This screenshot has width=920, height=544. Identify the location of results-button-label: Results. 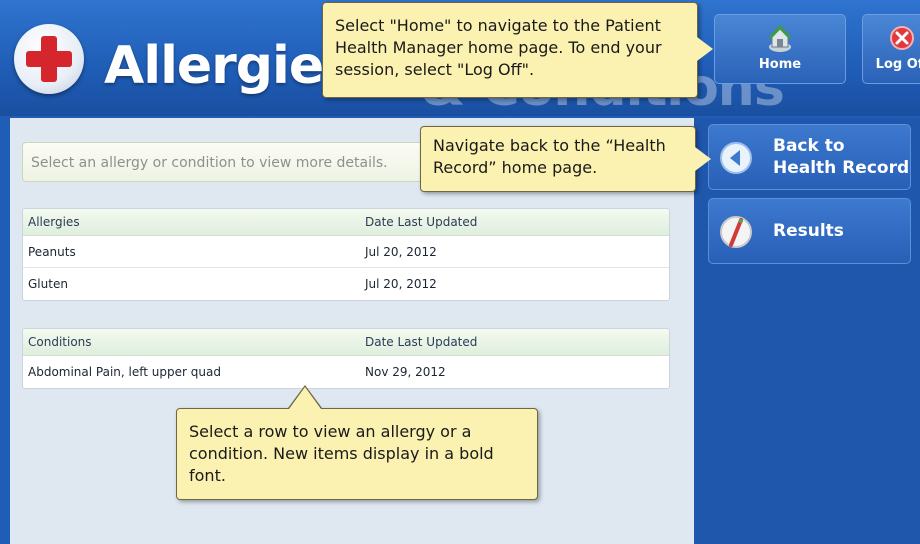
(808, 231).